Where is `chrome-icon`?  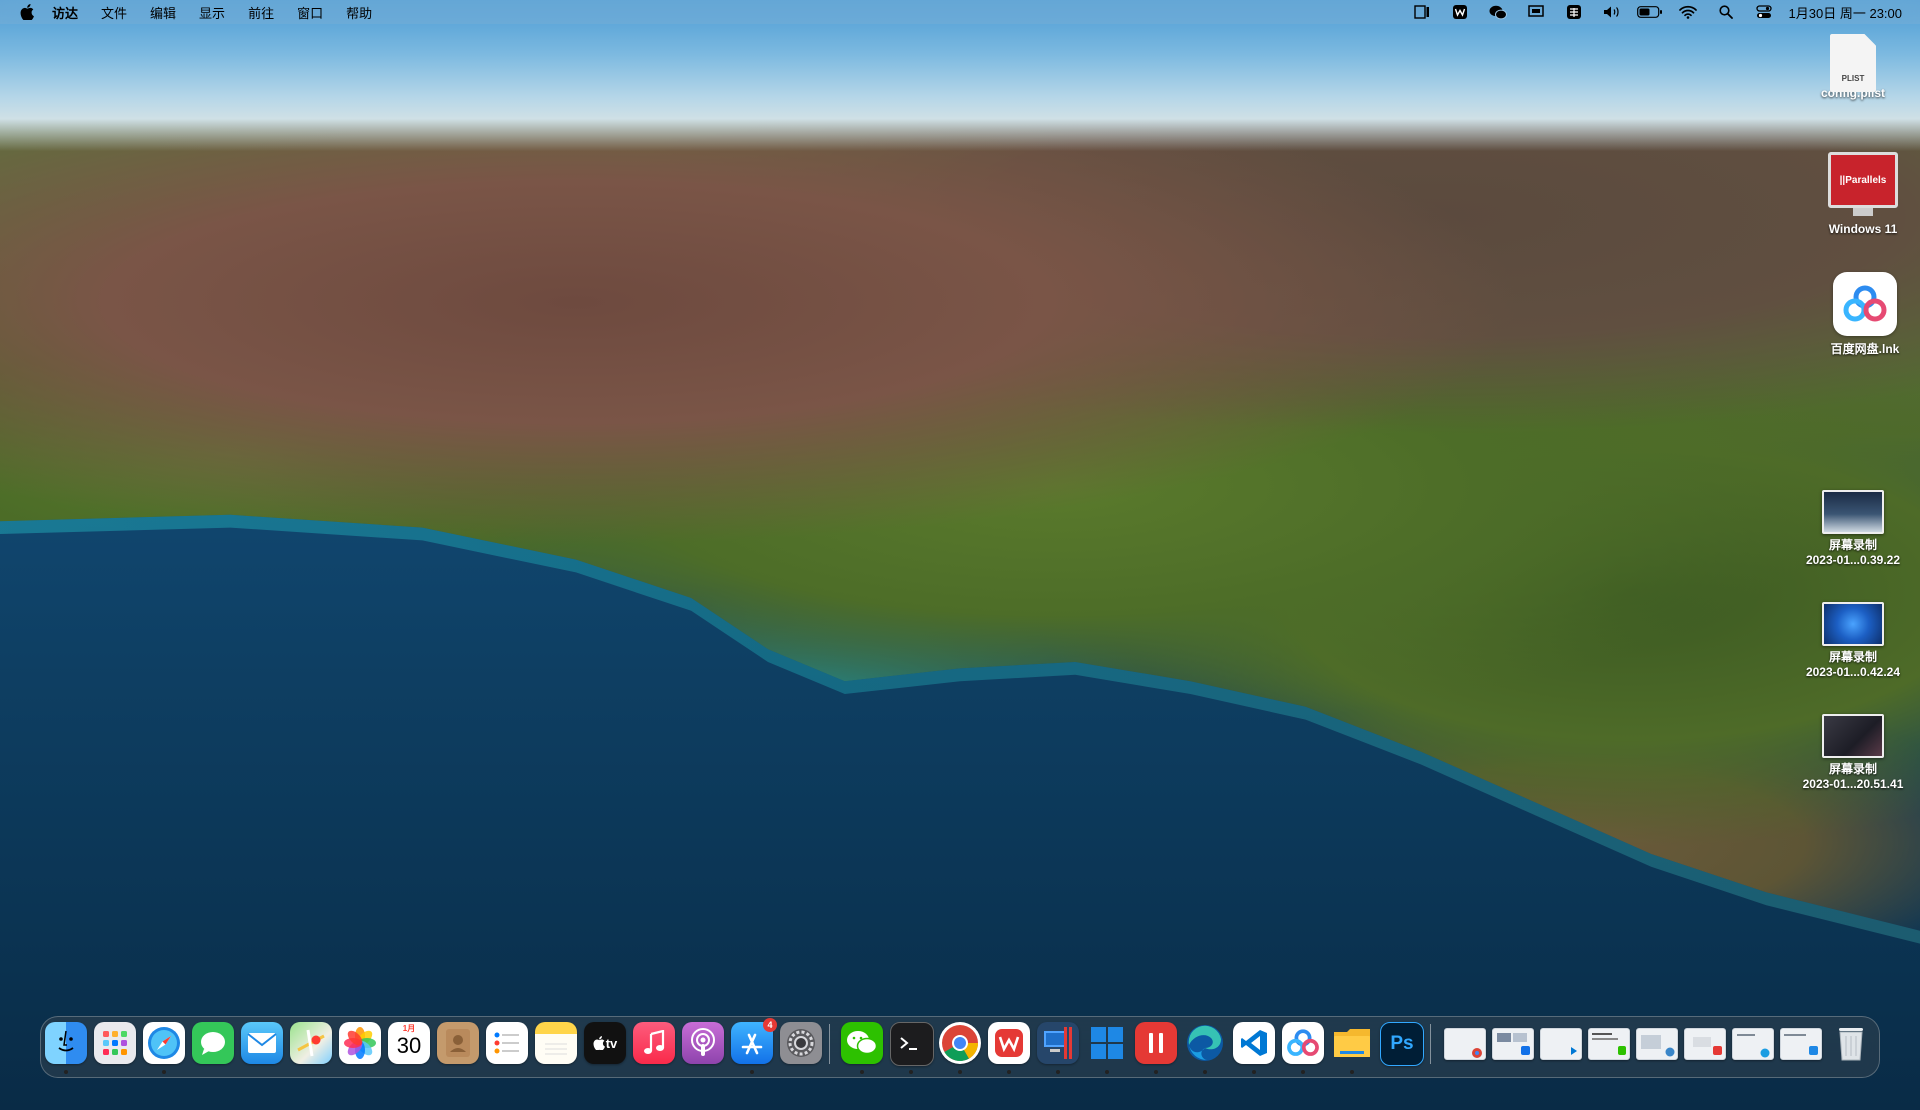
chrome-icon is located at coordinates (960, 1043).